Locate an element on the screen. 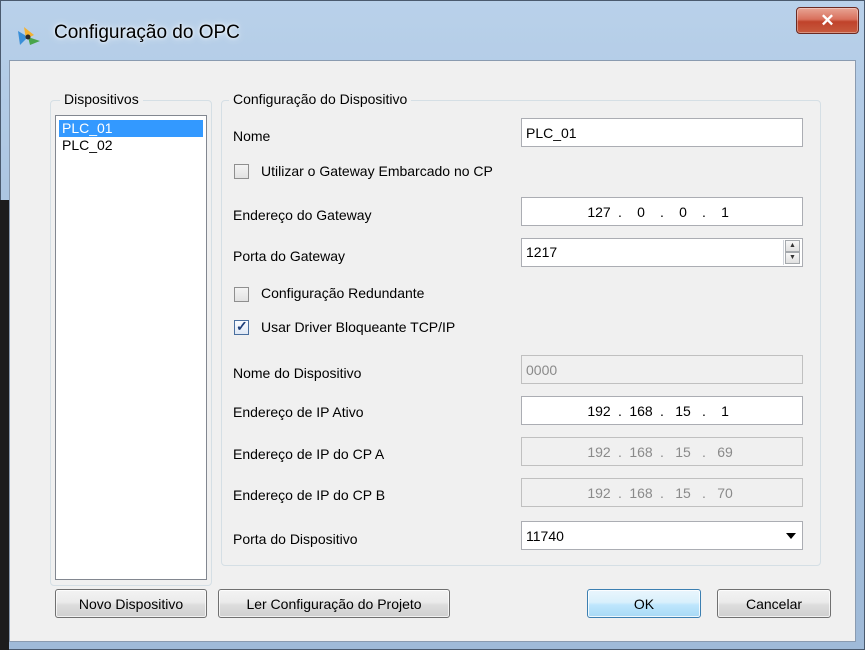  cancel-button: Cancelar is located at coordinates (774, 603).